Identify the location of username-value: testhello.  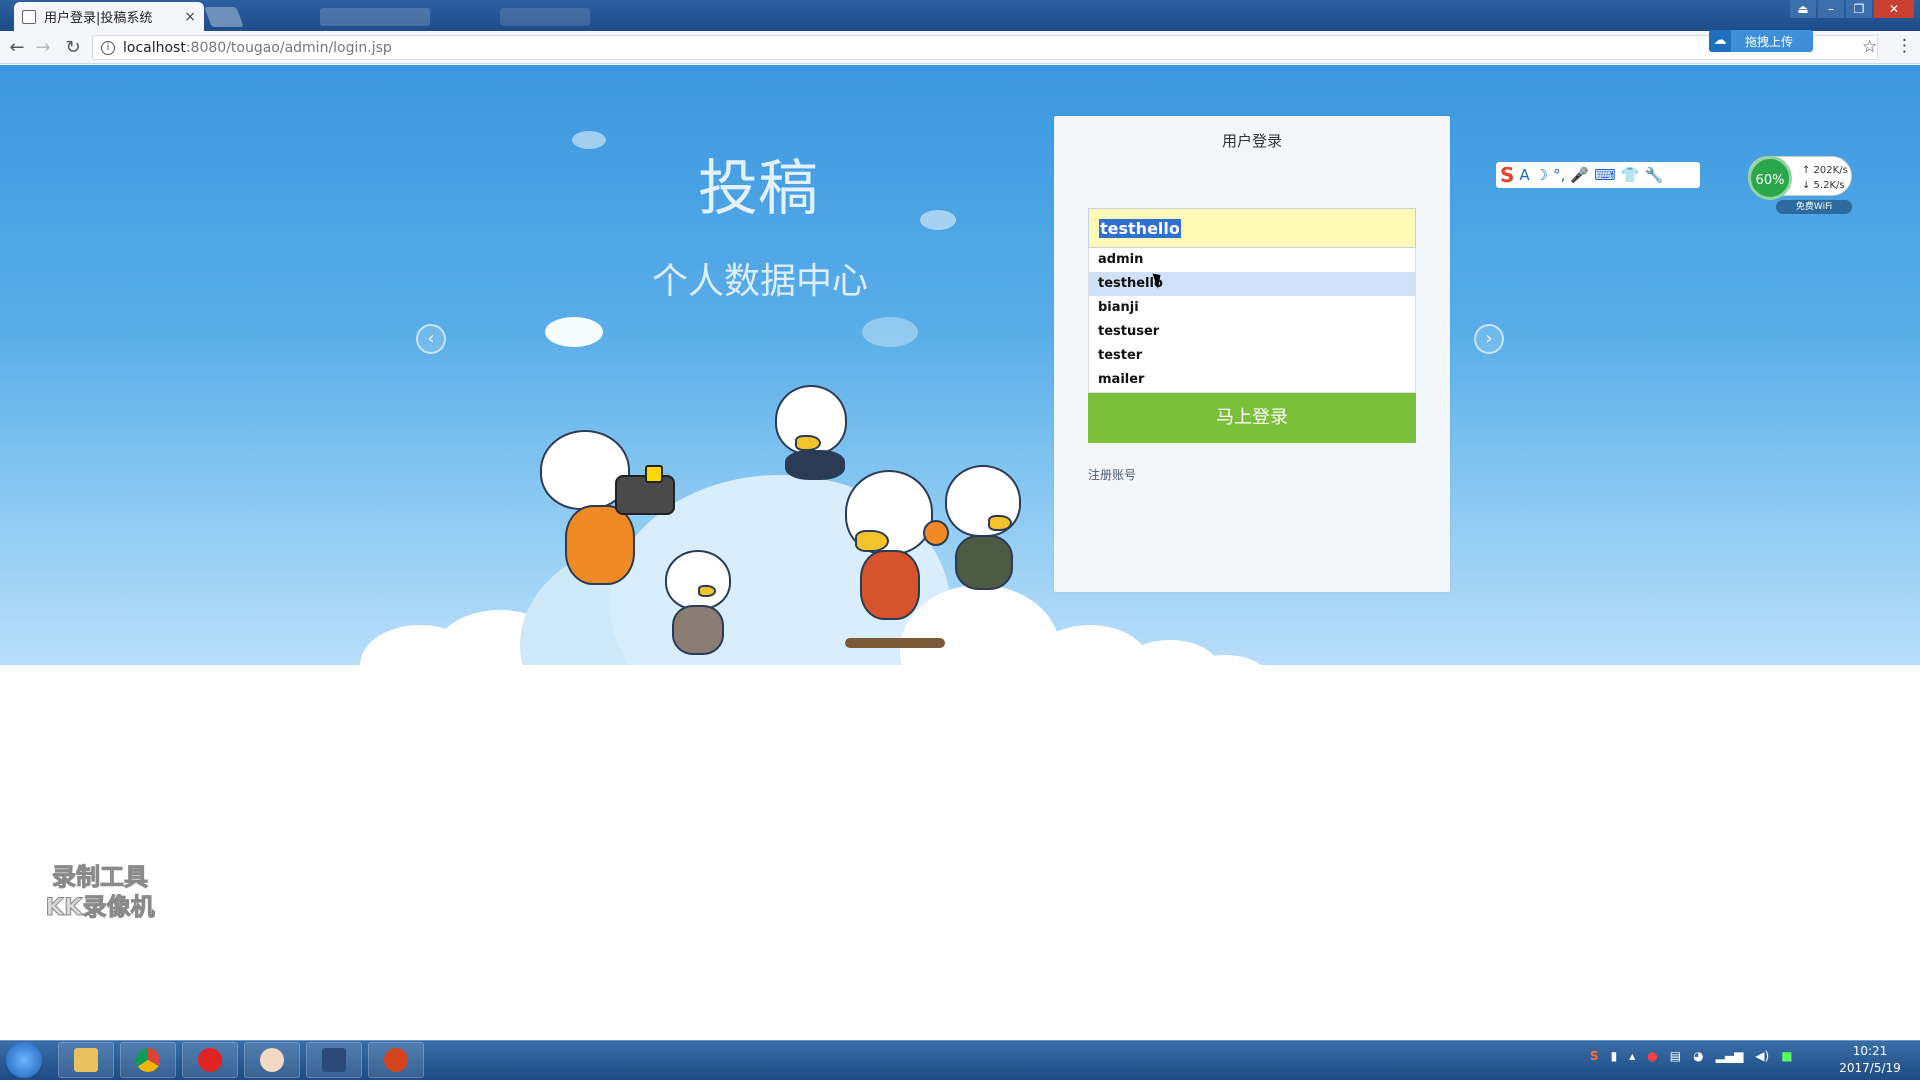
(1140, 228).